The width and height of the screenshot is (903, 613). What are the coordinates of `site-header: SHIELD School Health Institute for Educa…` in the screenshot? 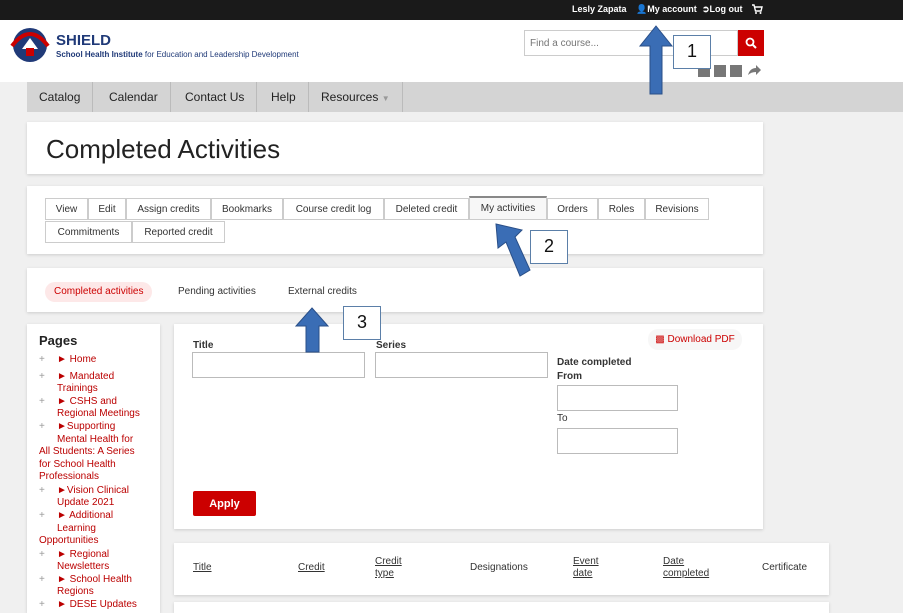 It's located at (451, 51).